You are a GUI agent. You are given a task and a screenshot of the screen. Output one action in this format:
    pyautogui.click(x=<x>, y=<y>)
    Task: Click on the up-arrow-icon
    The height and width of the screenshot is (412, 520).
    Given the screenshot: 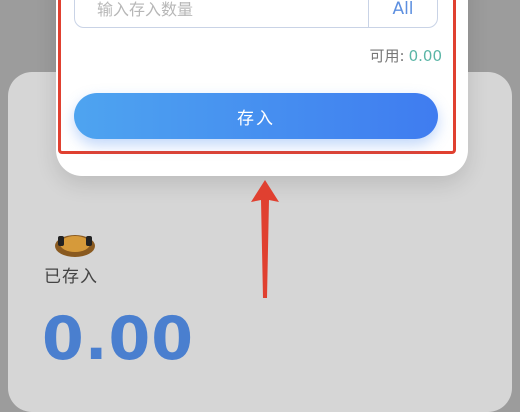 What is the action you would take?
    pyautogui.click(x=265, y=239)
    